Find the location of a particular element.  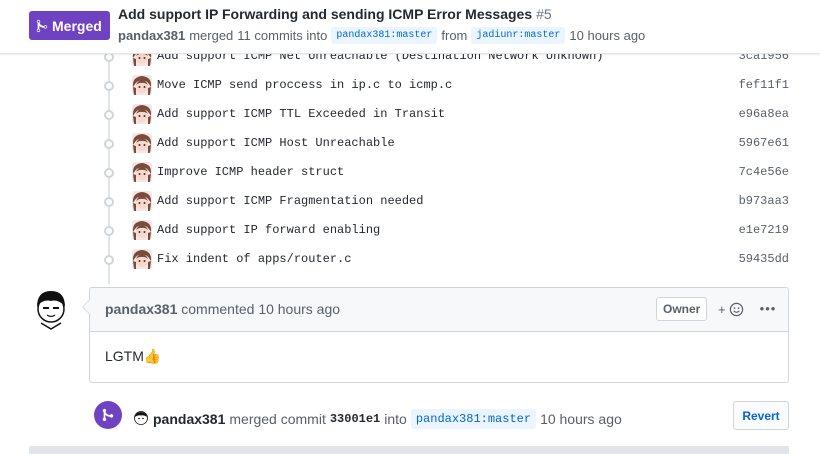

merged-label: Merged is located at coordinates (77, 25).